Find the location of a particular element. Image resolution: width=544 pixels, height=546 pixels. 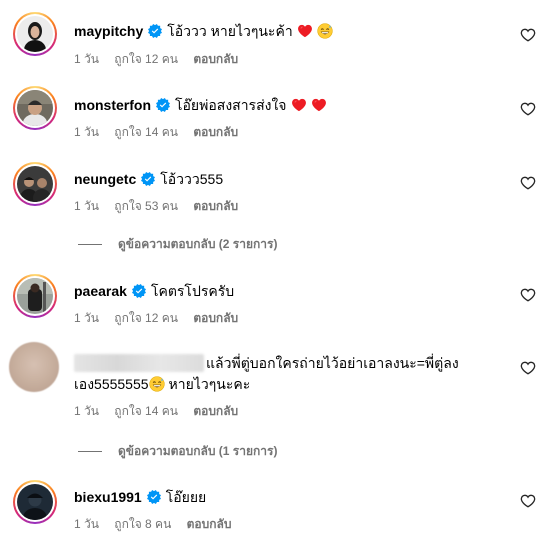

comment-text: โอ๊ยยย is located at coordinates (186, 497).